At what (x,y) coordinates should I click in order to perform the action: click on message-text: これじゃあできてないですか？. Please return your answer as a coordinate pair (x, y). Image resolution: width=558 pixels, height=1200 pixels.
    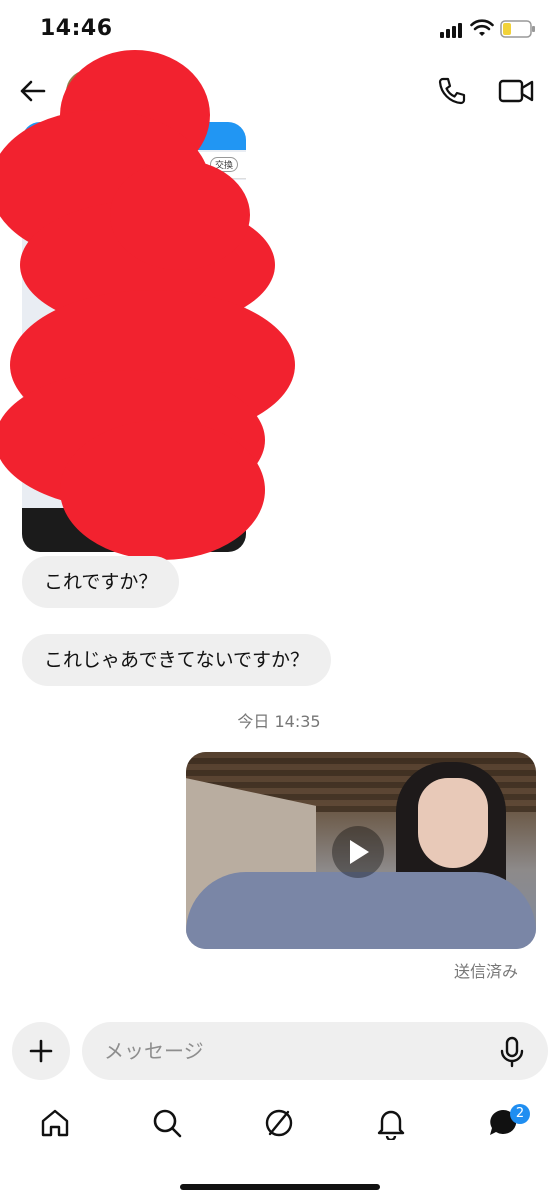
    Looking at the image, I should click on (177, 660).